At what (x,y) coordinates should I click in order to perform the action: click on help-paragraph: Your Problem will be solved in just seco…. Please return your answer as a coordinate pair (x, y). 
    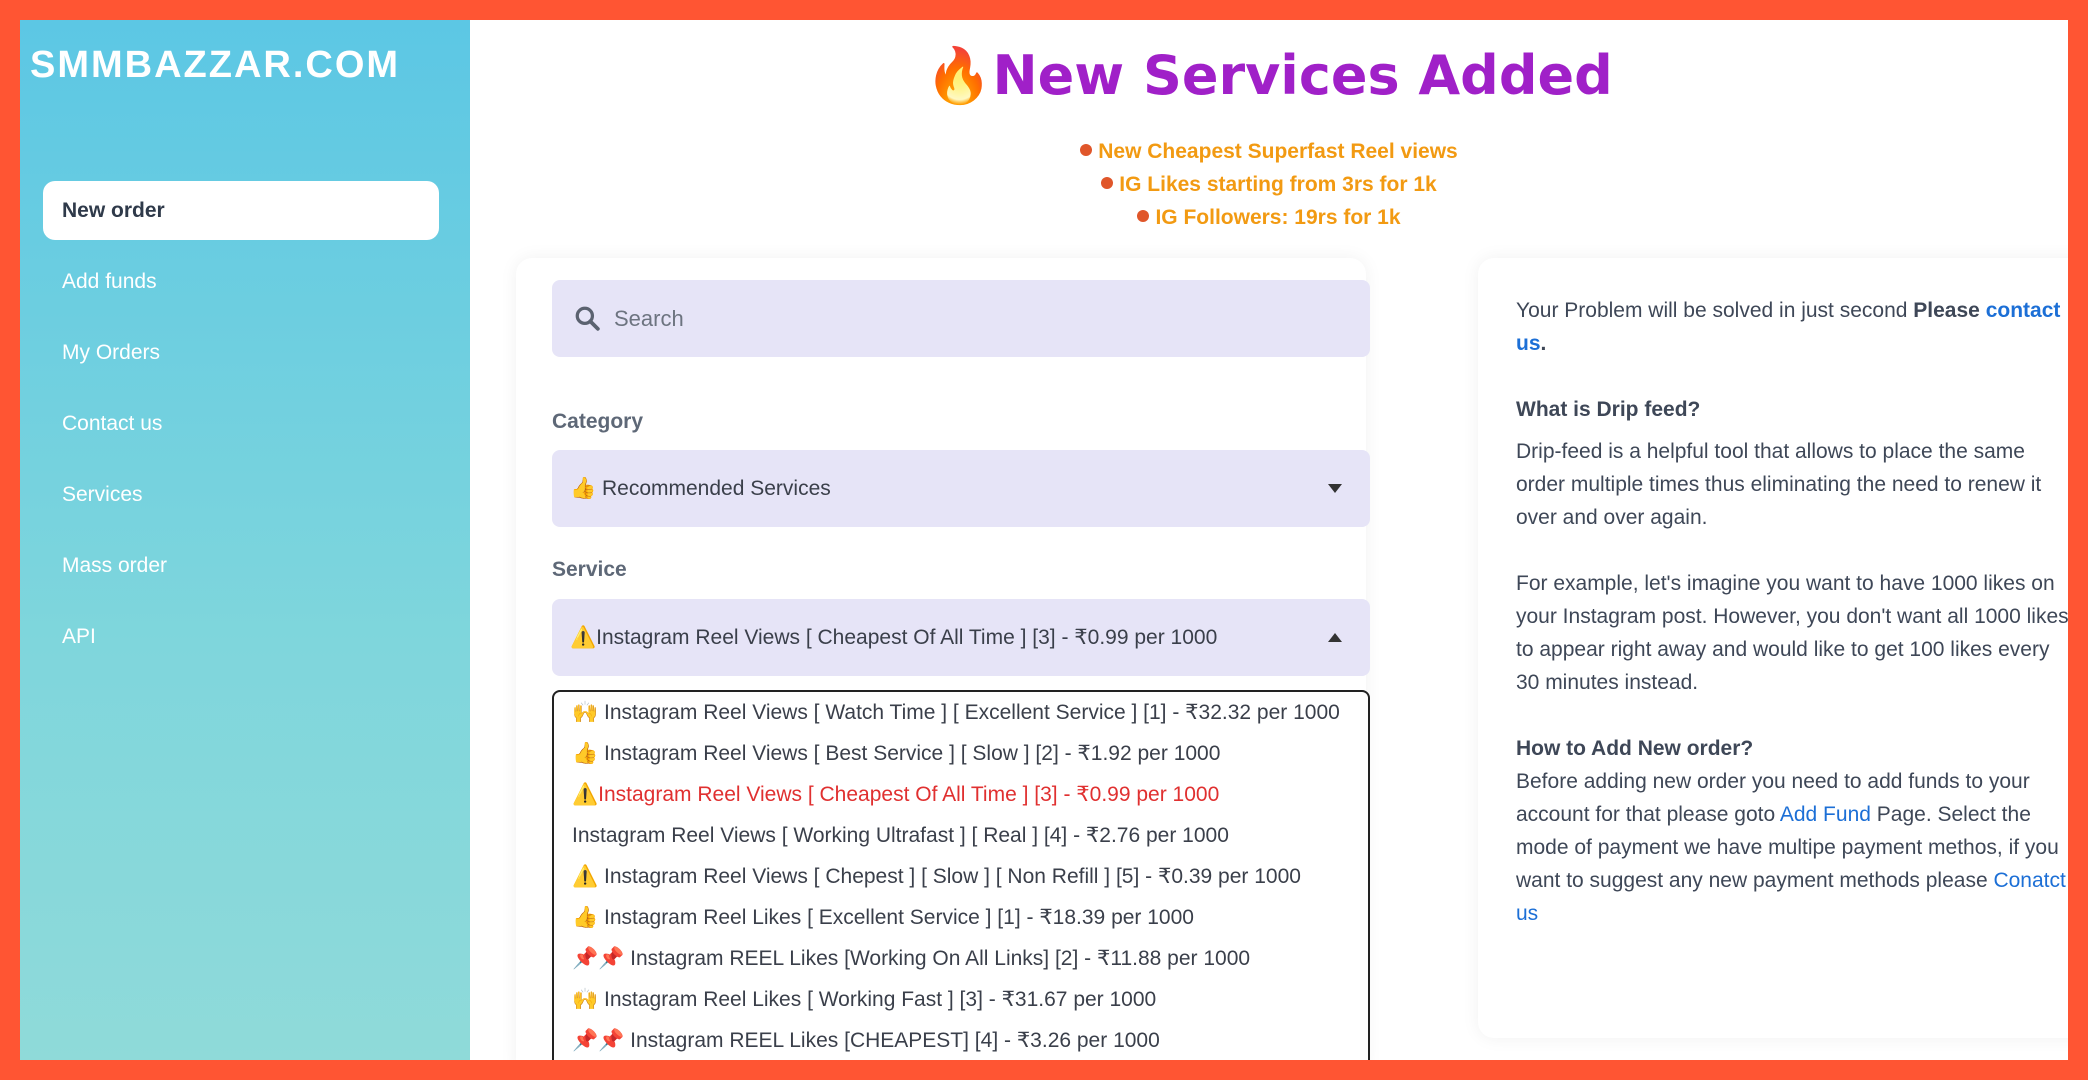
    Looking at the image, I should click on (1788, 327).